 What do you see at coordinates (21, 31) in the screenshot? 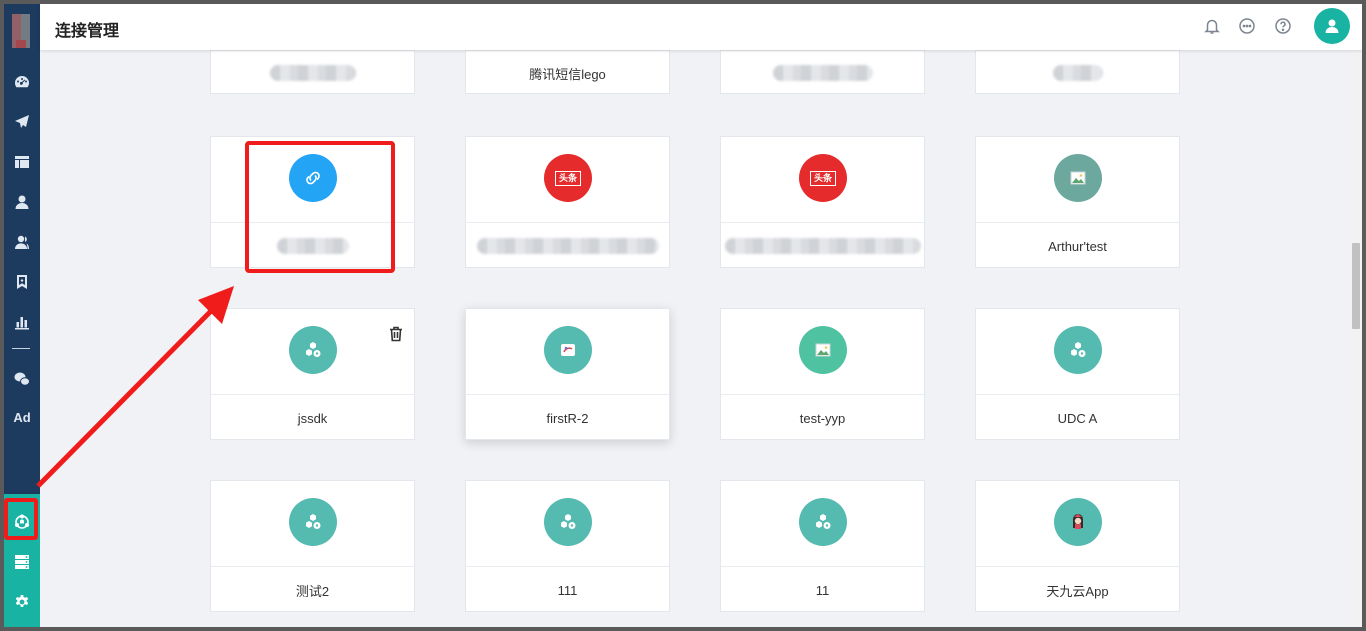
I see `app-logo` at bounding box center [21, 31].